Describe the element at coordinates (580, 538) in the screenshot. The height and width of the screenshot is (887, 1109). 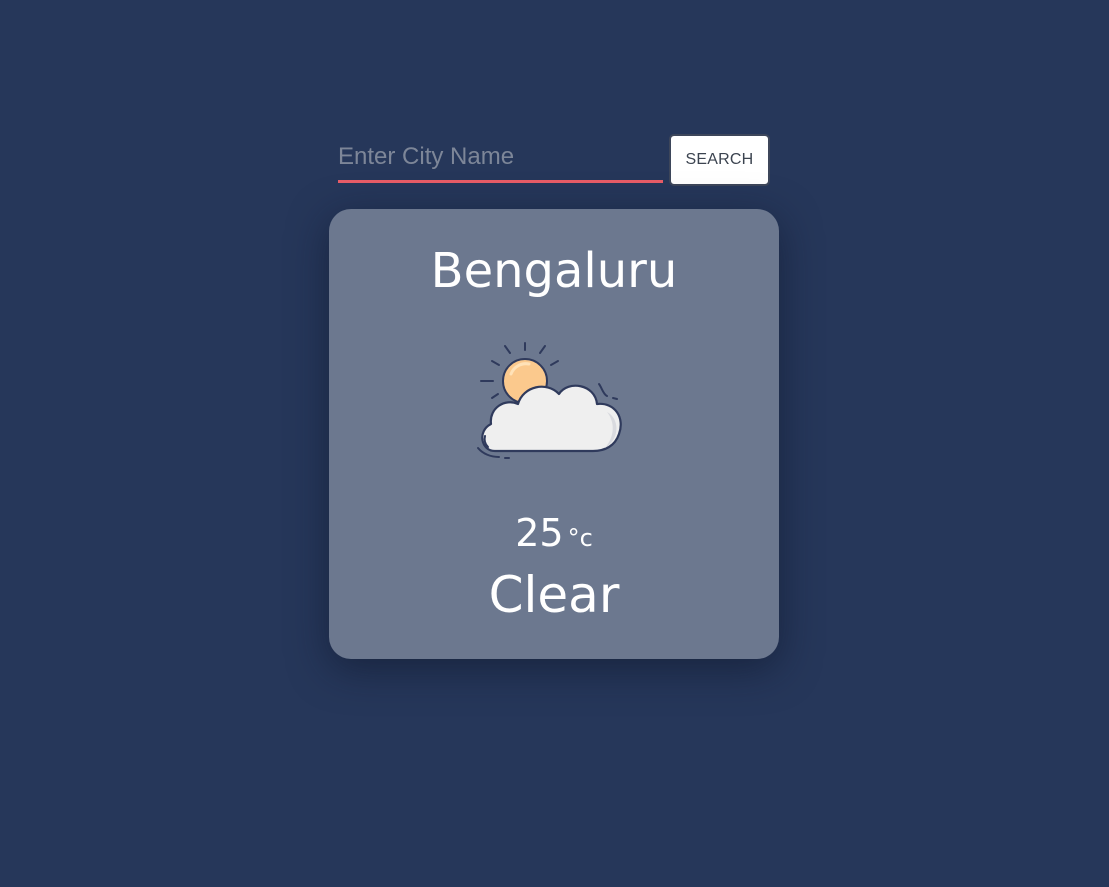
I see `temperature-unit: °c` at that location.